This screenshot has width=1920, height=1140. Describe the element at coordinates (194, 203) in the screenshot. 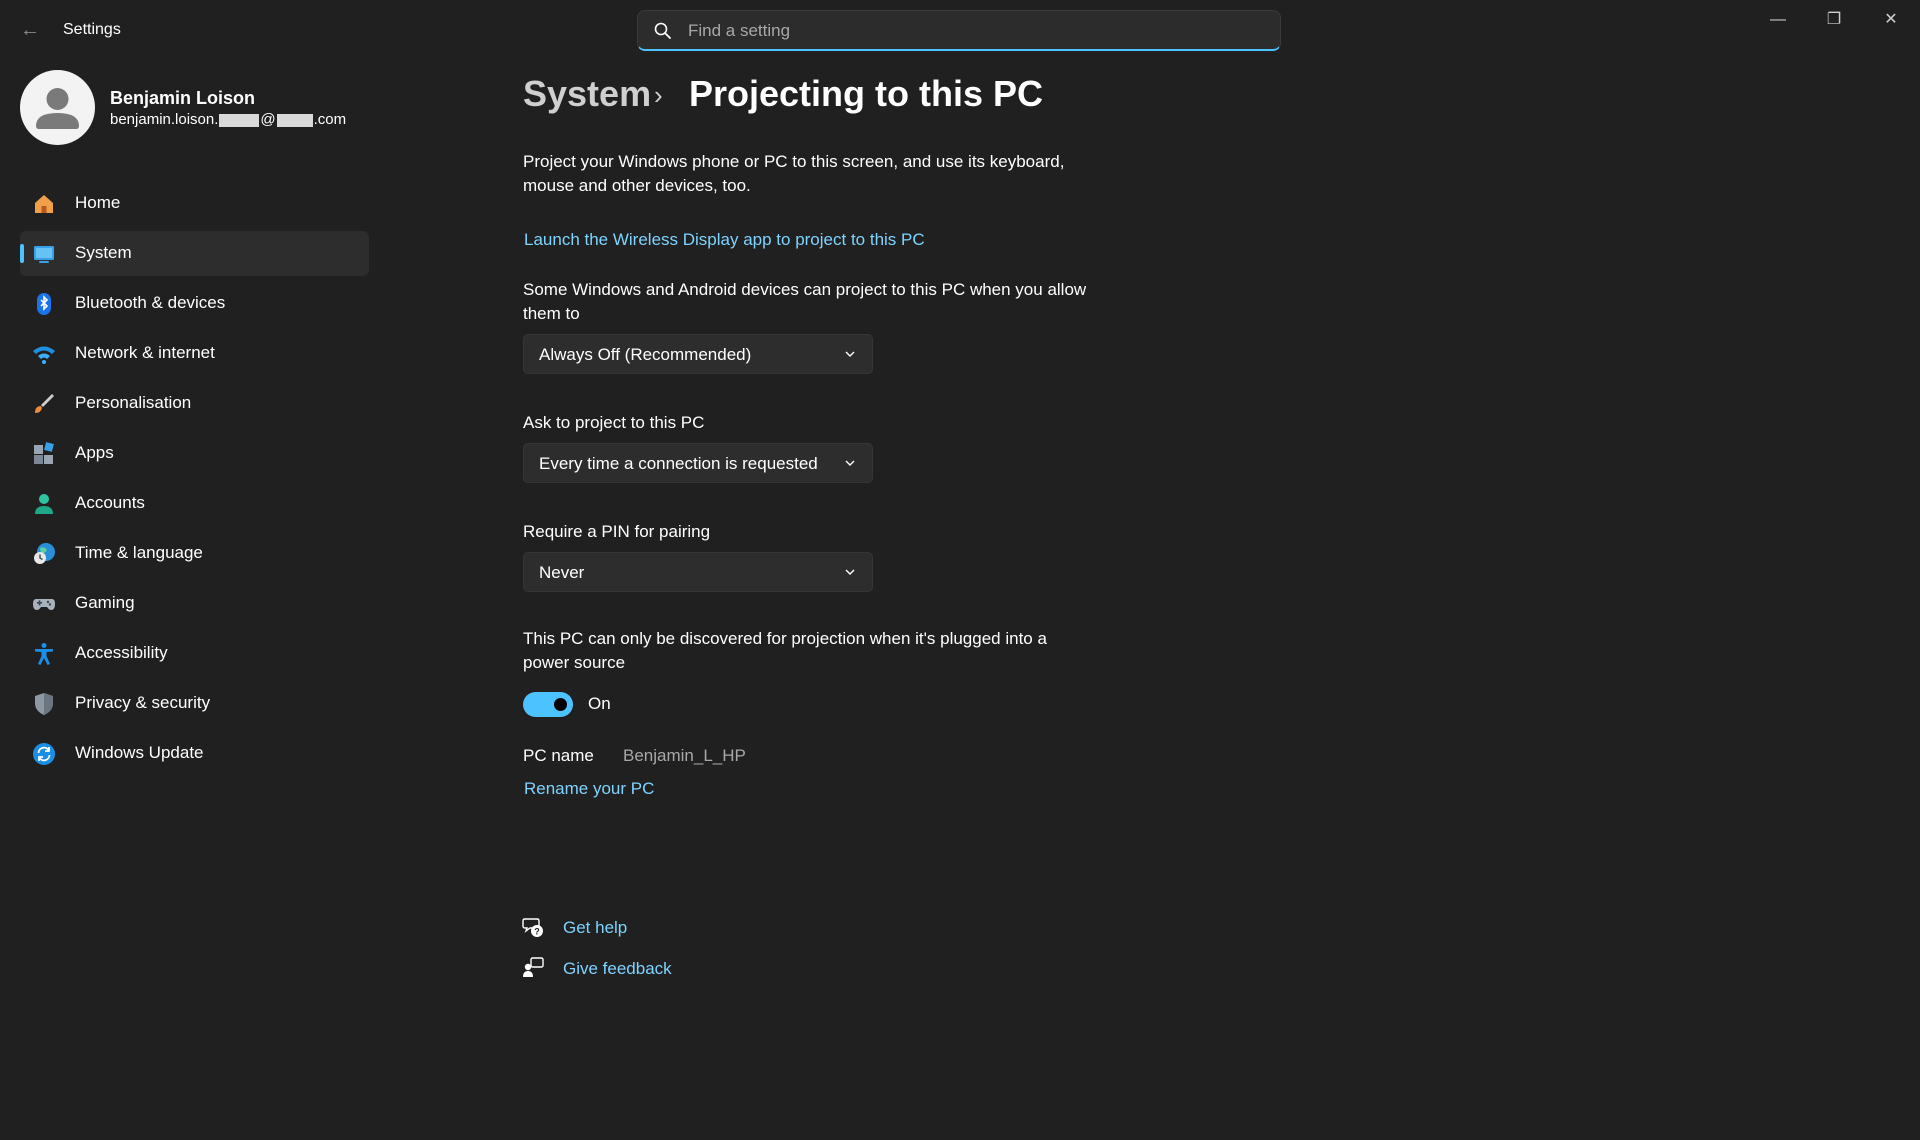

I see `sidebar-item-home: Home` at that location.